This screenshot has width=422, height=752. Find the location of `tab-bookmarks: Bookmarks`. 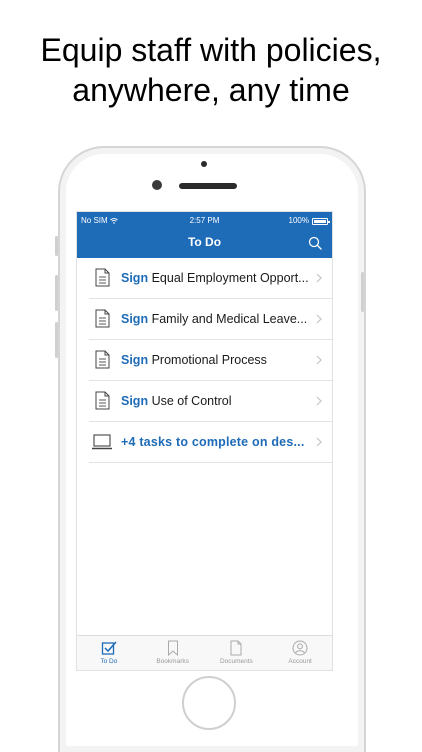

tab-bookmarks: Bookmarks is located at coordinates (173, 653).